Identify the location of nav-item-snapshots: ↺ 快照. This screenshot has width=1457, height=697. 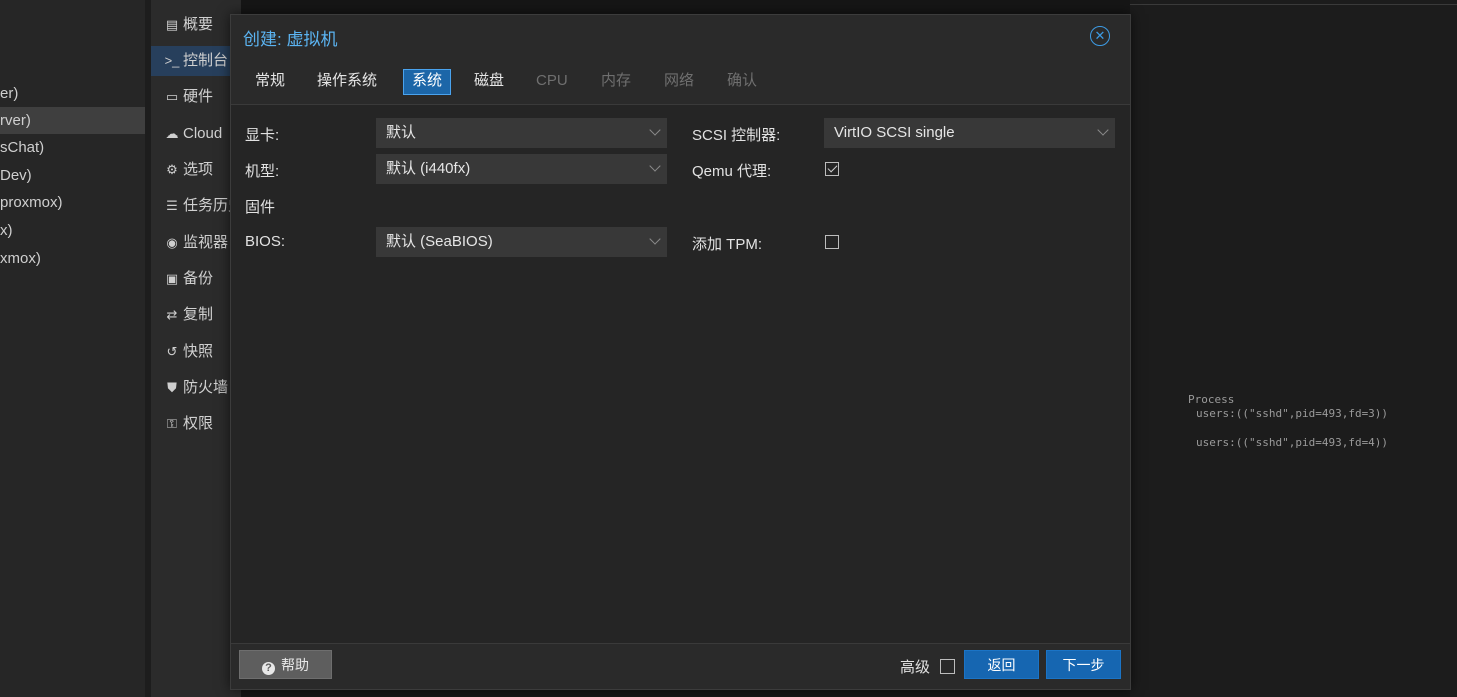
(196, 352).